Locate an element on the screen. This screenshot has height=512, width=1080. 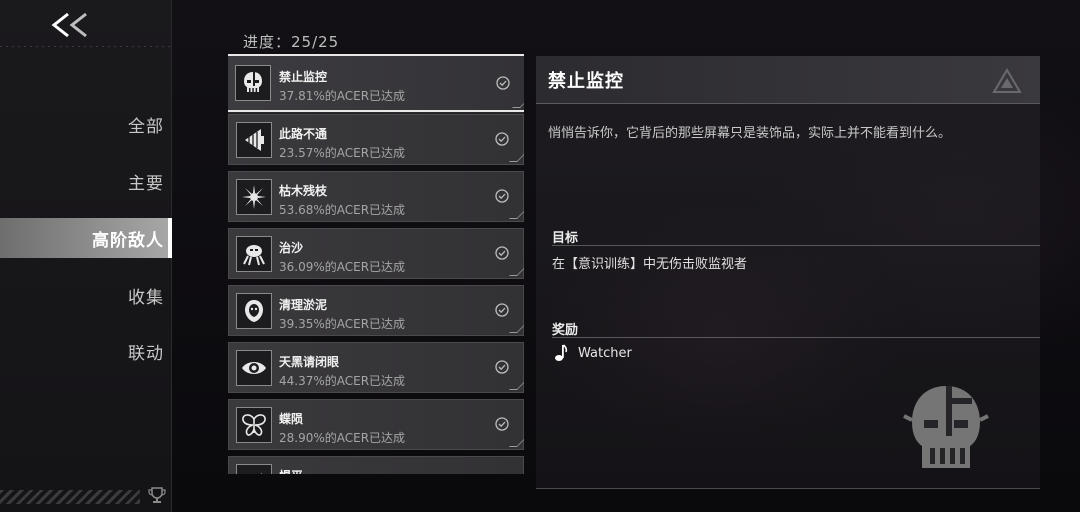
double-chevron-left-icon is located at coordinates (69, 25).